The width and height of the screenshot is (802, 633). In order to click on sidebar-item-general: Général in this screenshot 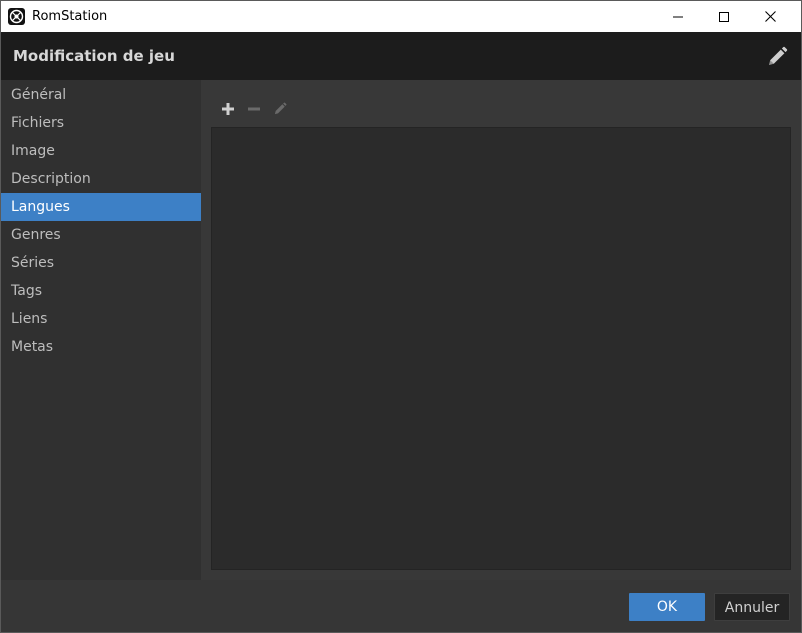, I will do `click(101, 95)`.